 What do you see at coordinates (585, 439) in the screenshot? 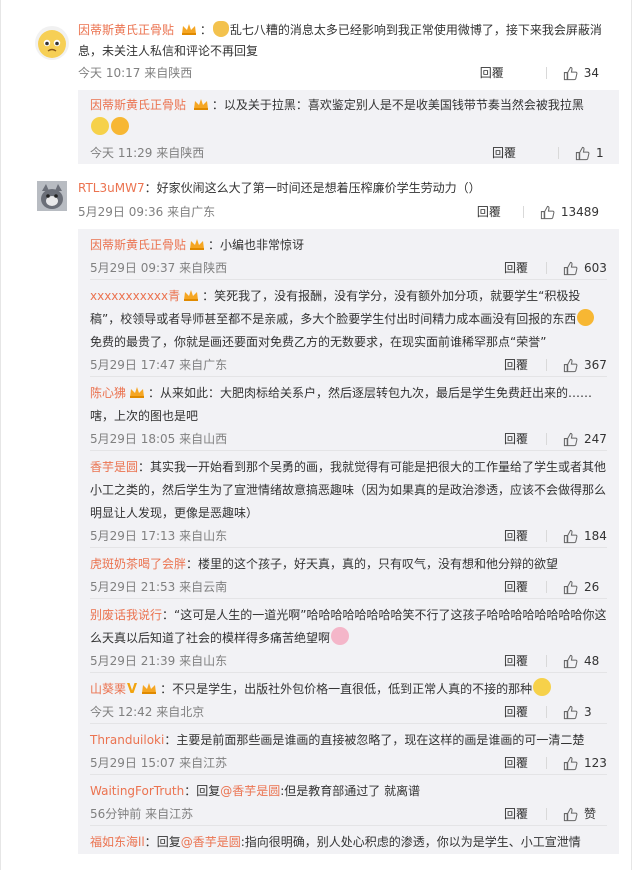
I see `like-button: 247` at bounding box center [585, 439].